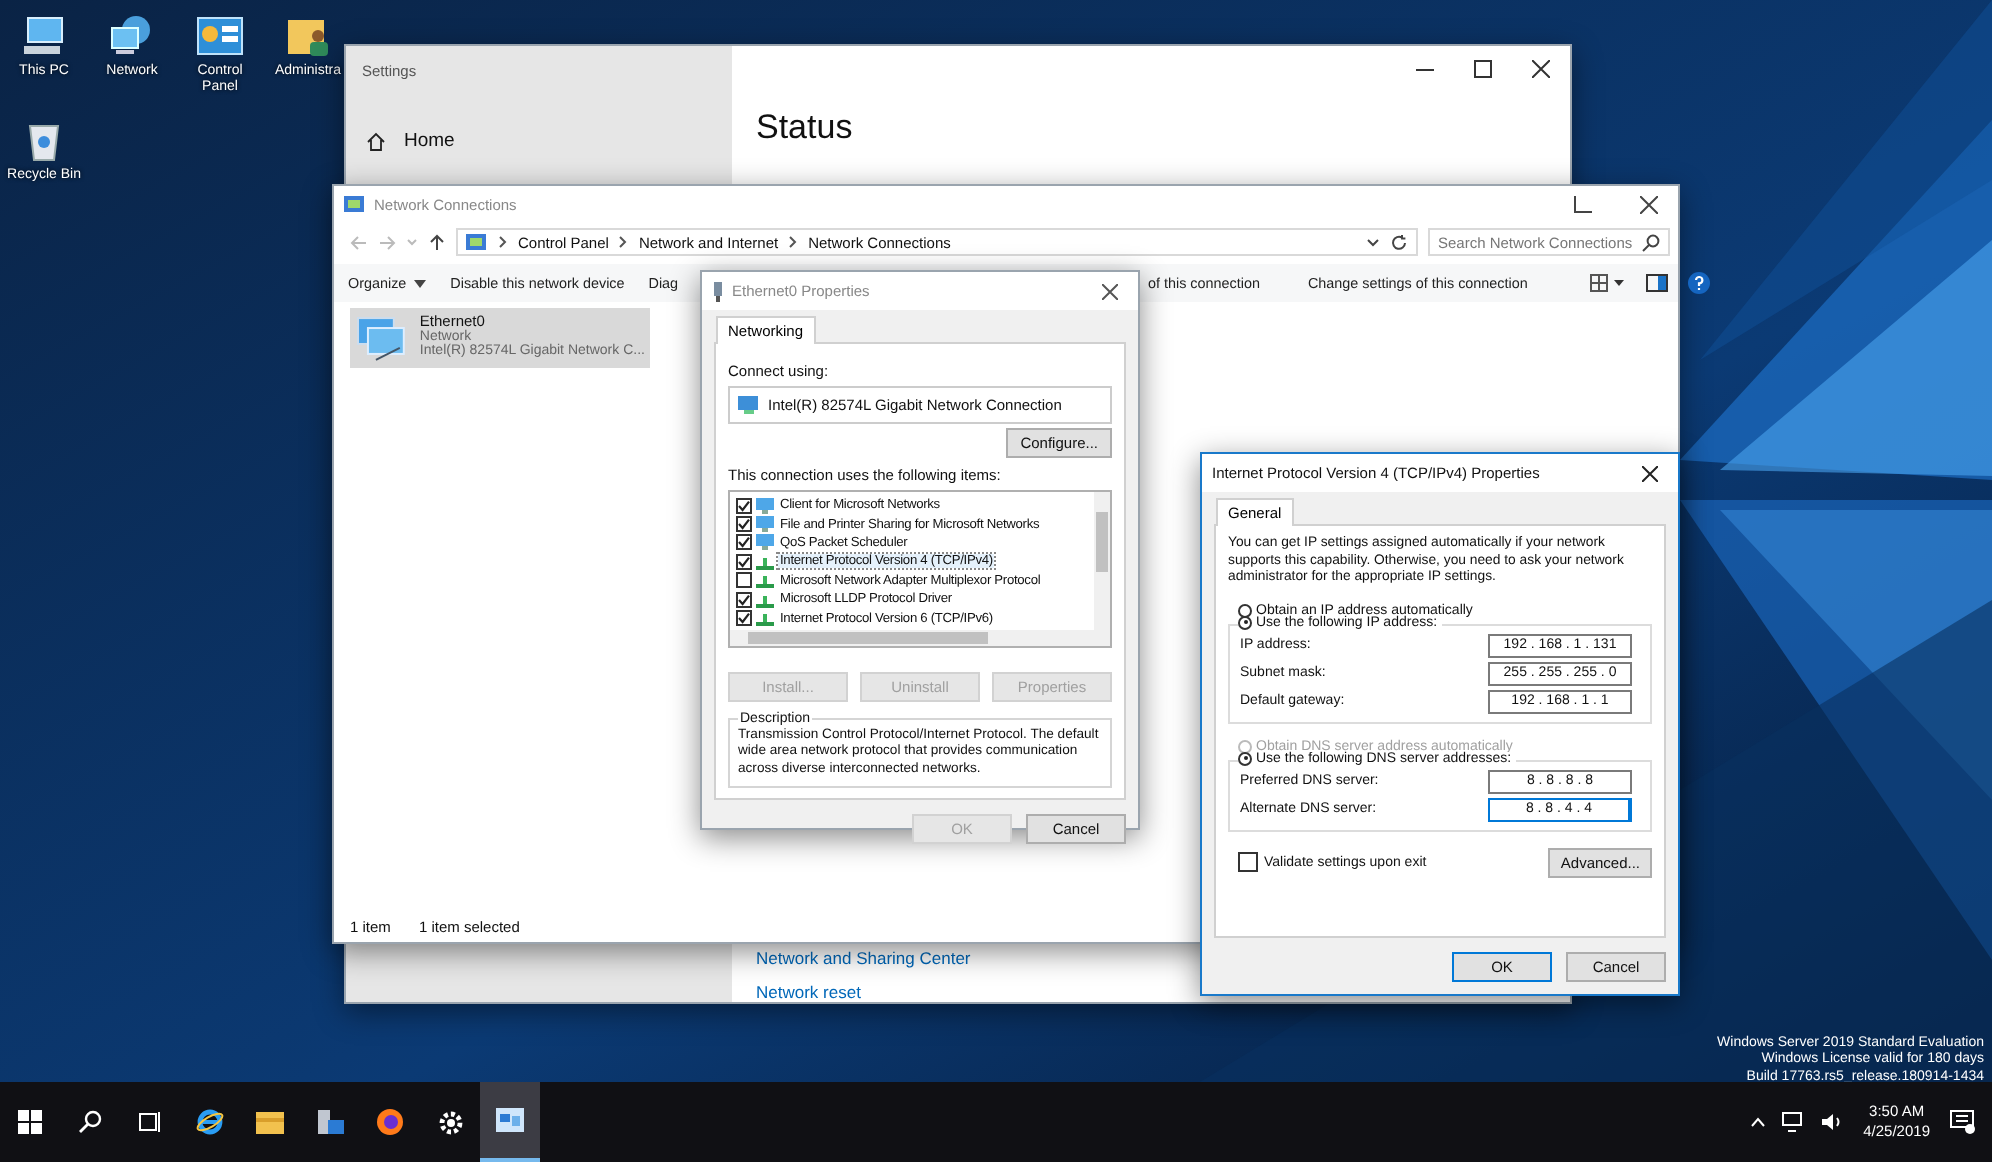  I want to click on taskbar-button, so click(510, 1122).